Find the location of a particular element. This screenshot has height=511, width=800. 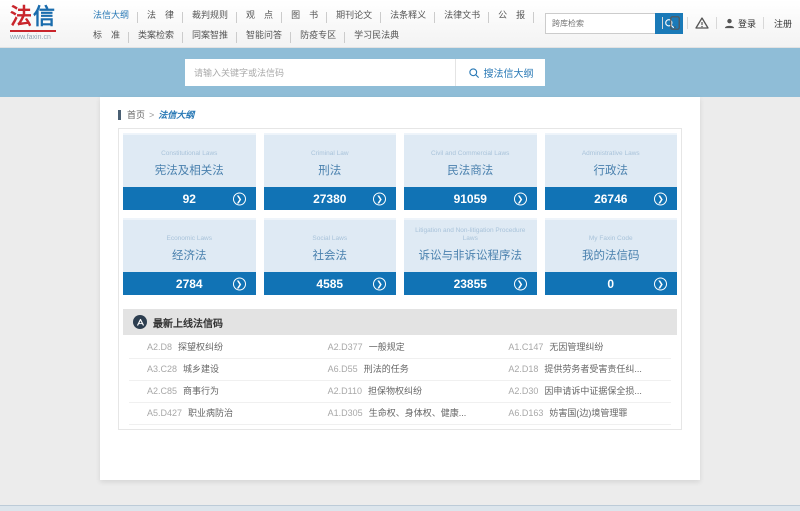

faxin-code: A6.D163 is located at coordinates (526, 413).